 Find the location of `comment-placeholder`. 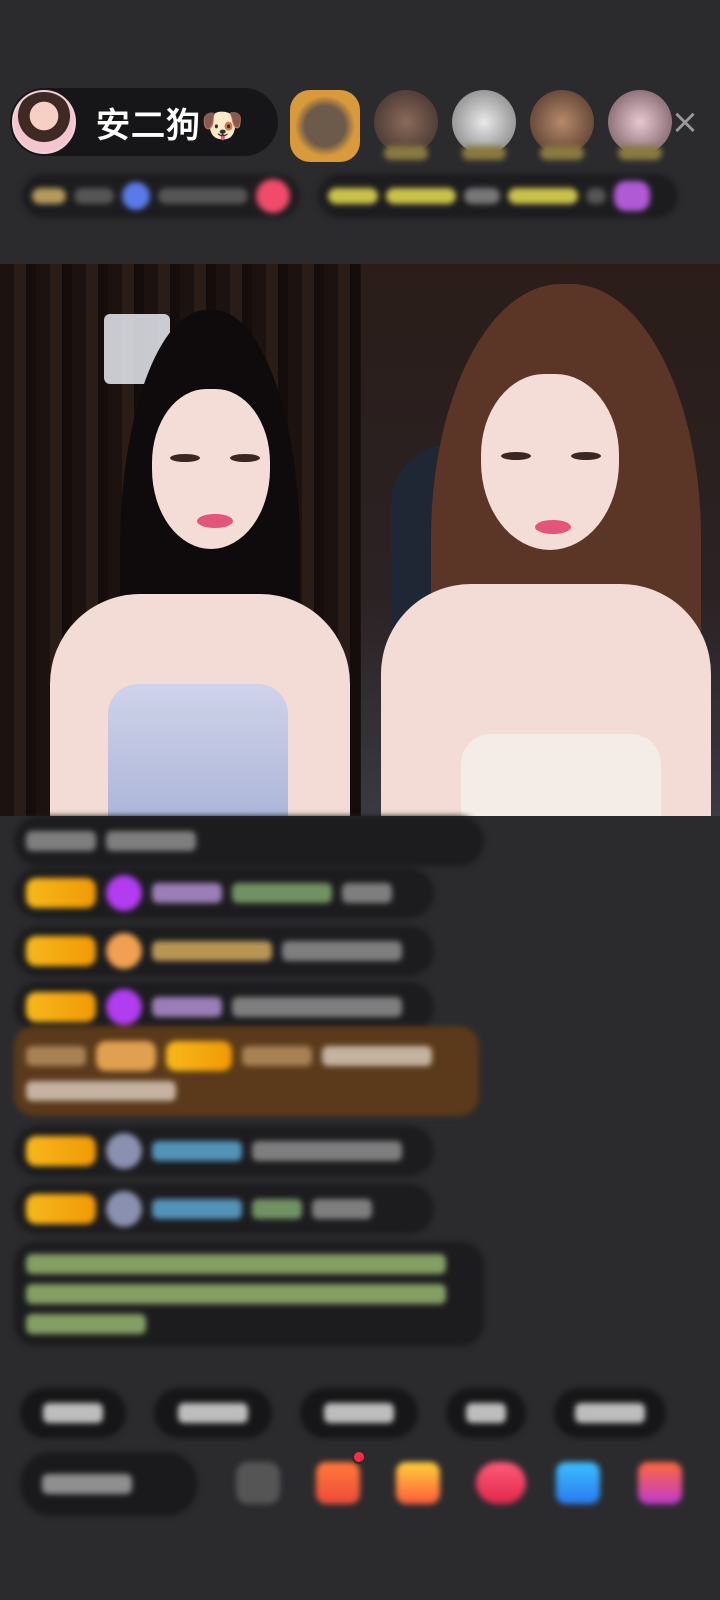

comment-placeholder is located at coordinates (87, 1484).